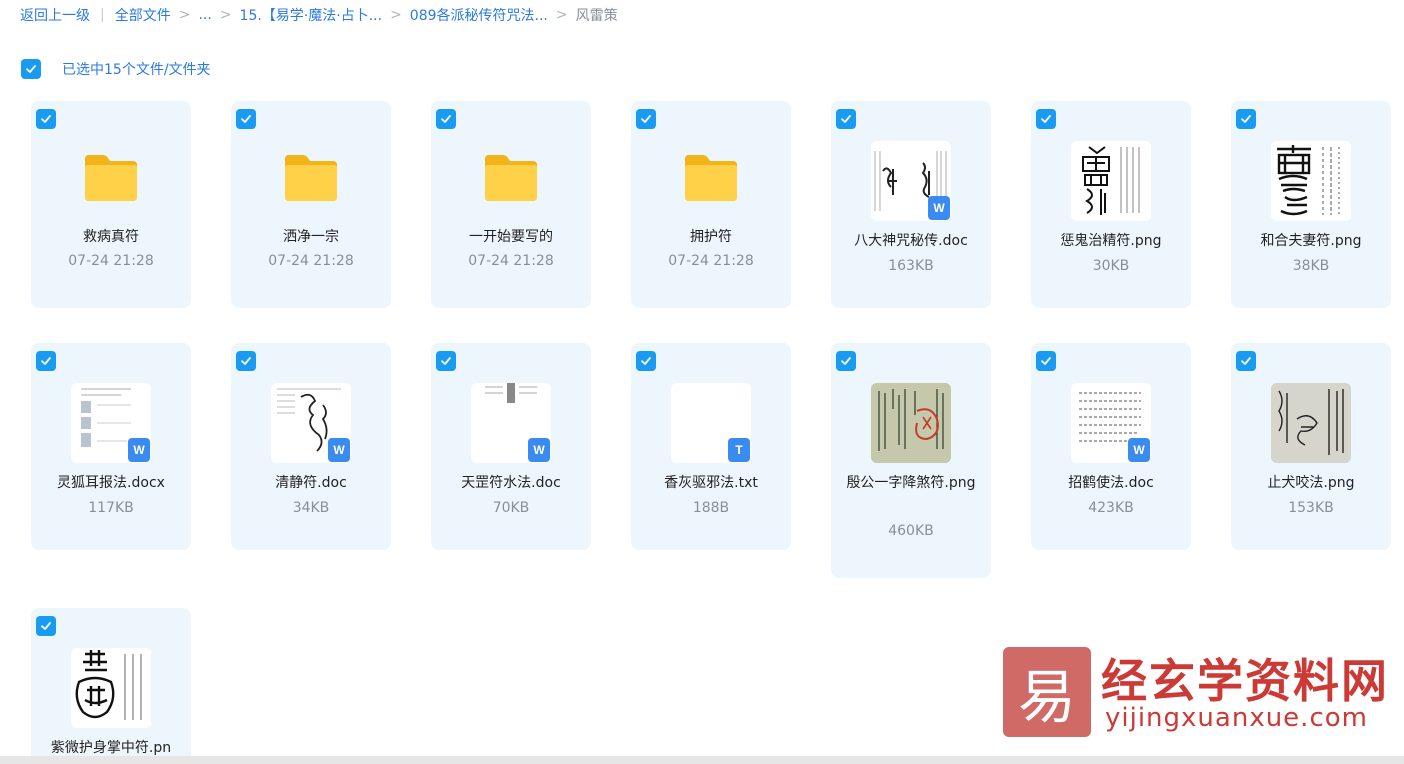  Describe the element at coordinates (1111, 508) in the screenshot. I see `file-meta: 423KB` at that location.